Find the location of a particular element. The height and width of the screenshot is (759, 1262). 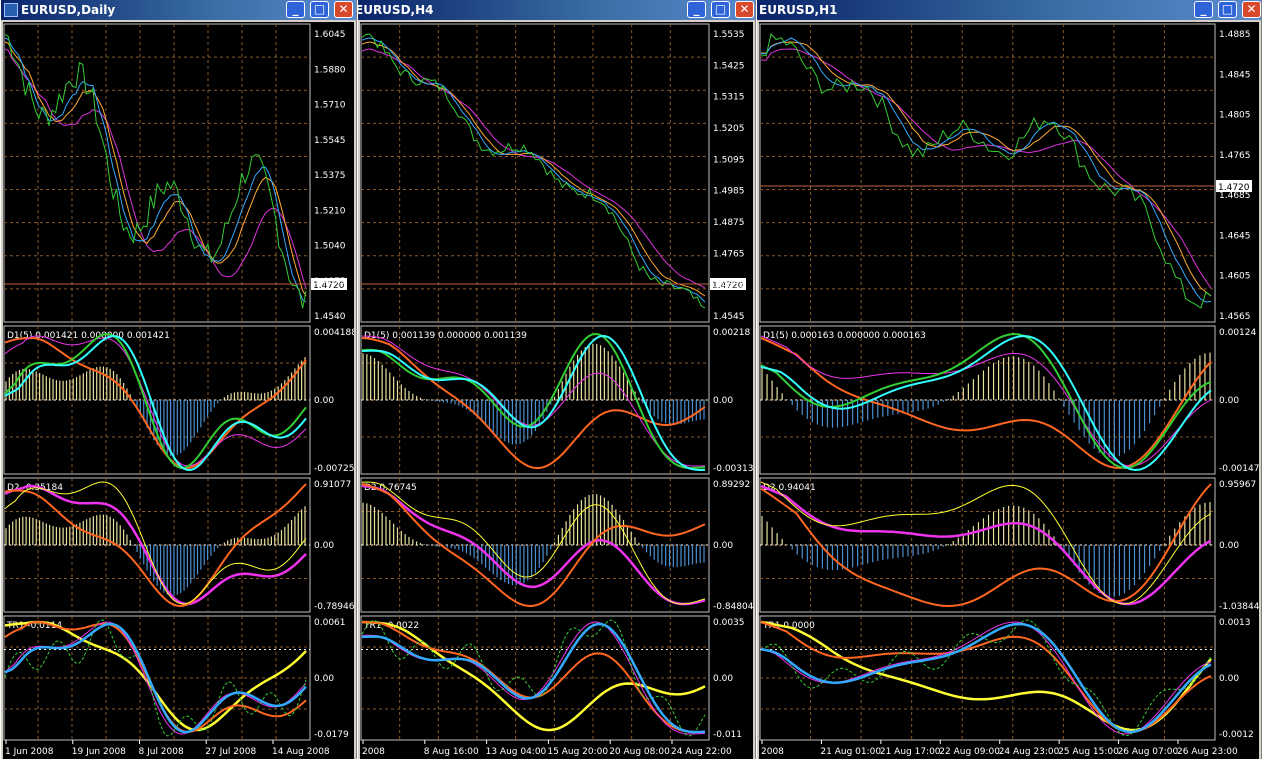

window-titlebar: EURUSD,Daily _ □ ✕ is located at coordinates (178, 10).